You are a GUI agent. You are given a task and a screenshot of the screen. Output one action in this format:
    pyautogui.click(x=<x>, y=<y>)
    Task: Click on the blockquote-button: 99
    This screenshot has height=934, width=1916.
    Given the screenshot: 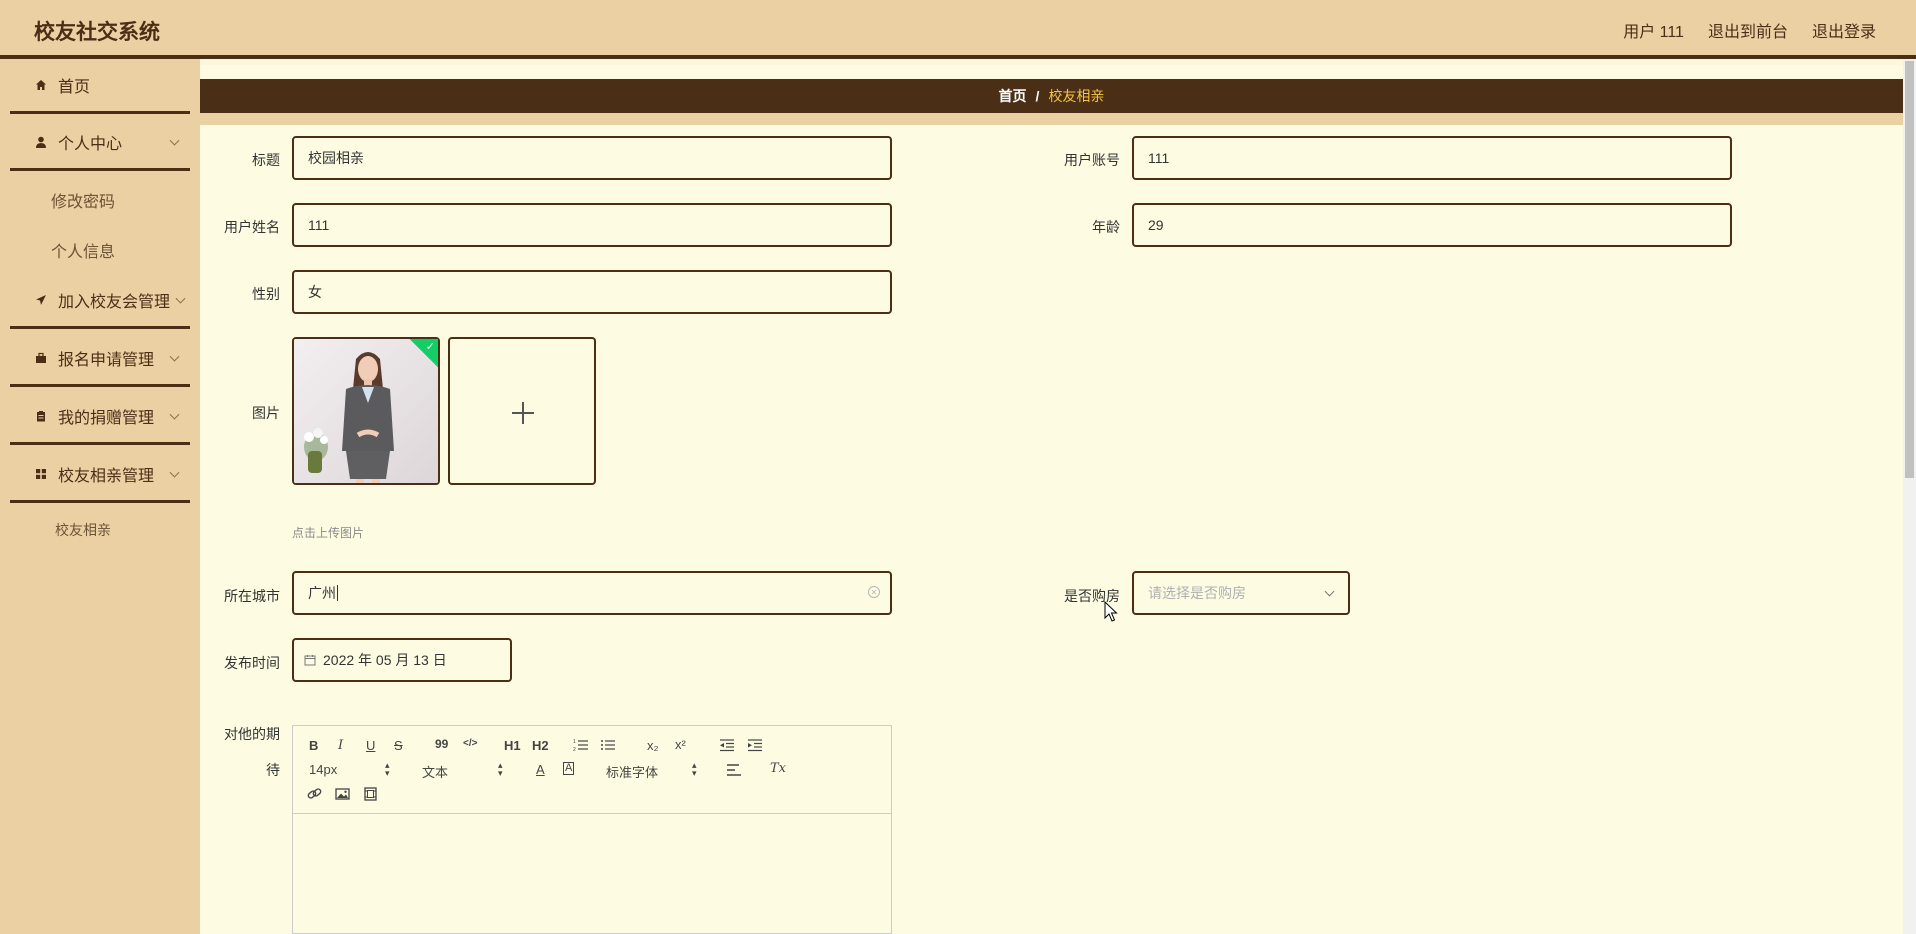 What is the action you would take?
    pyautogui.click(x=441, y=744)
    